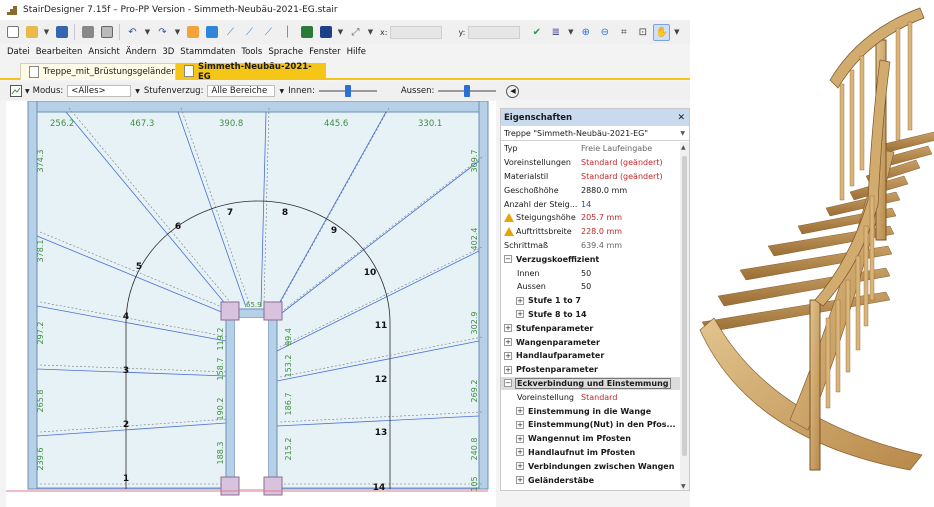  Describe the element at coordinates (591, 204) in the screenshot. I see `prop-row-anzahl-steigungen: Anzahl der Steig... 14` at that location.